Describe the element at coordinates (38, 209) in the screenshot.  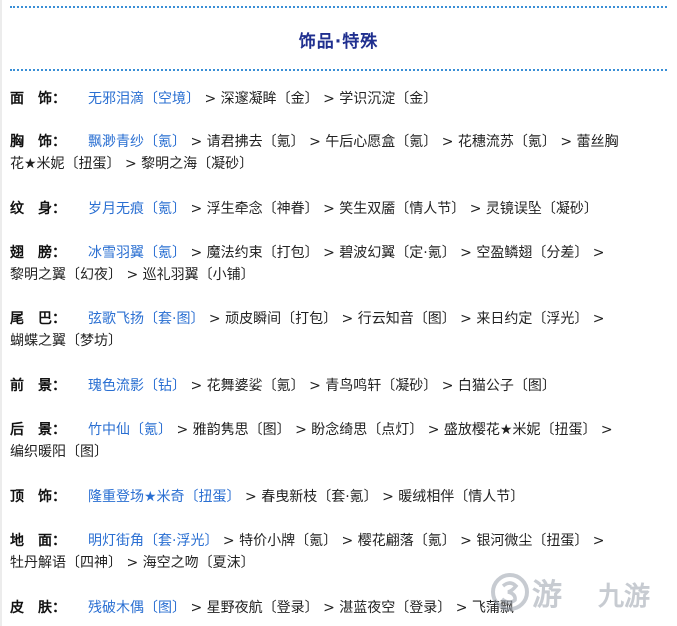
I see `row-label: 纹 身：` at that location.